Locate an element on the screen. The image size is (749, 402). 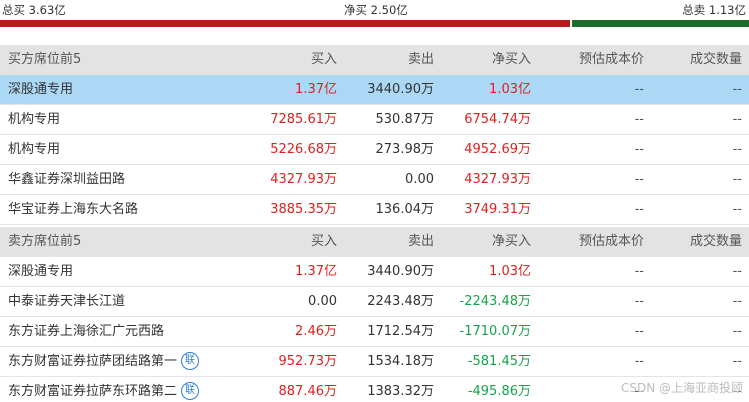
header-seat: 买方席位前5 is located at coordinates (45, 59).